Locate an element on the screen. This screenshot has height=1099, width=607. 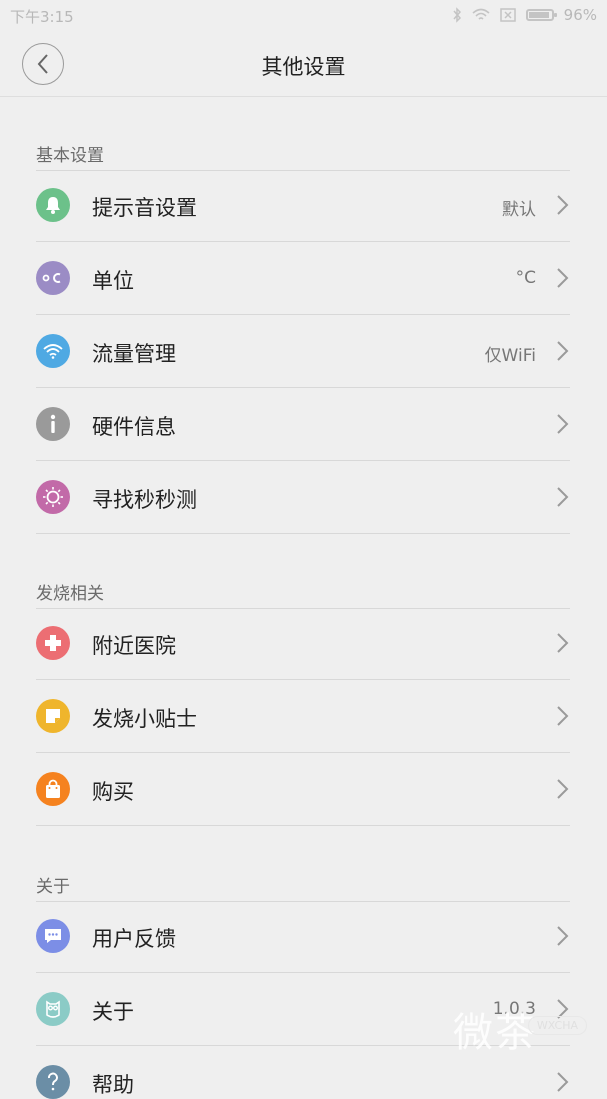
row-label: 关于 is located at coordinates (113, 1012).